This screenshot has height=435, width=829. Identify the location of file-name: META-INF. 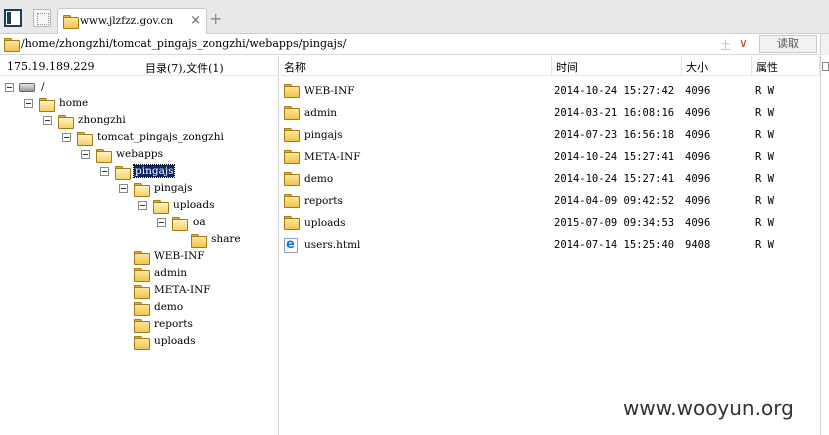
(332, 157).